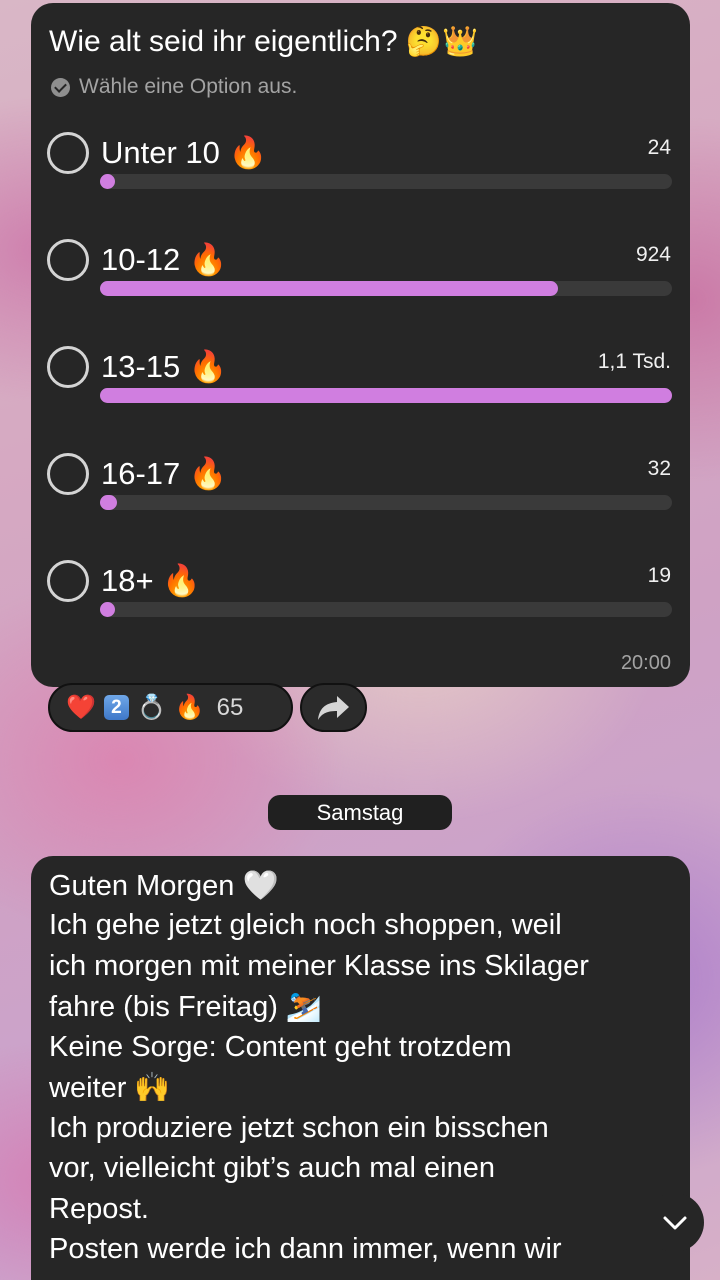 This screenshot has height=1280, width=720. I want to click on poll-option-16-17: 16-17 🔥 32, so click(360, 493).